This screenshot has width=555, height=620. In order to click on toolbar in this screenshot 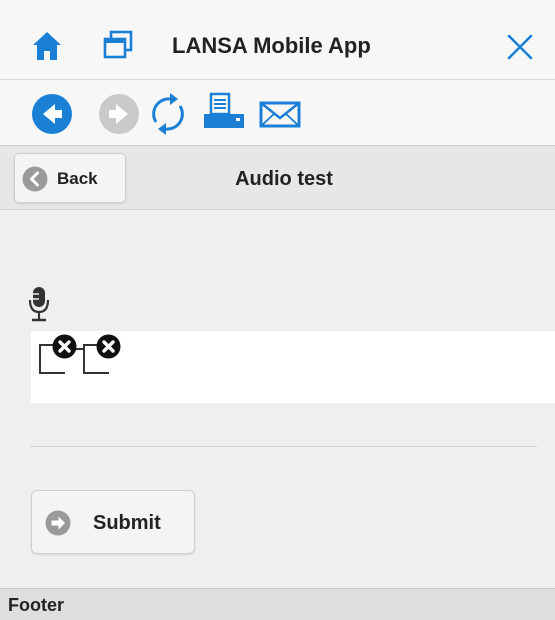, I will do `click(277, 113)`.